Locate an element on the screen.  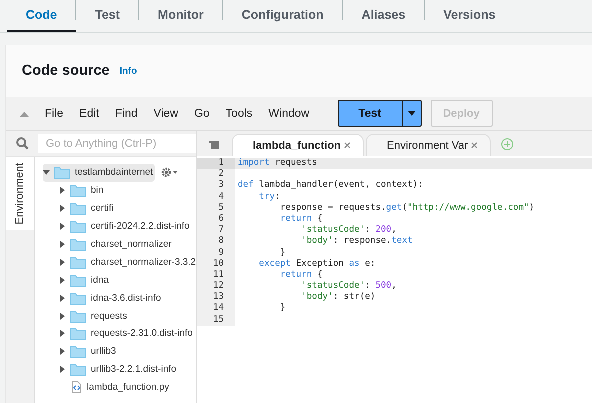
test-button: Test is located at coordinates (370, 113).